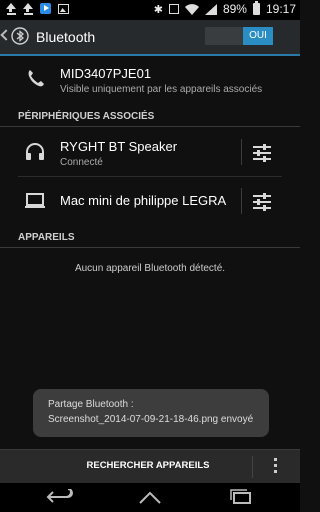 The image size is (320, 512). Describe the element at coordinates (35, 200) in the screenshot. I see `laptop-icon` at that location.